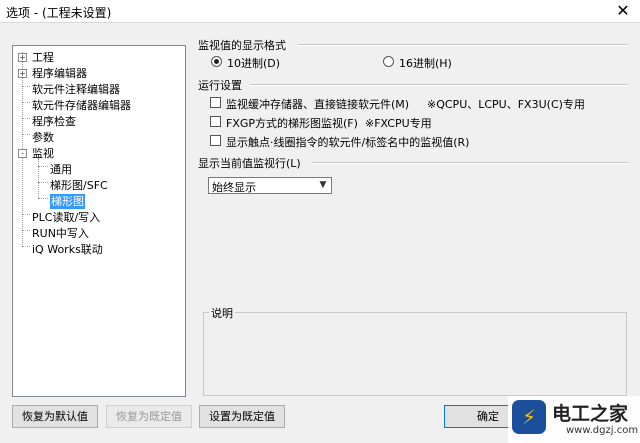 This screenshot has height=443, width=640. What do you see at coordinates (415, 354) in the screenshot?
I see `description-box` at bounding box center [415, 354].